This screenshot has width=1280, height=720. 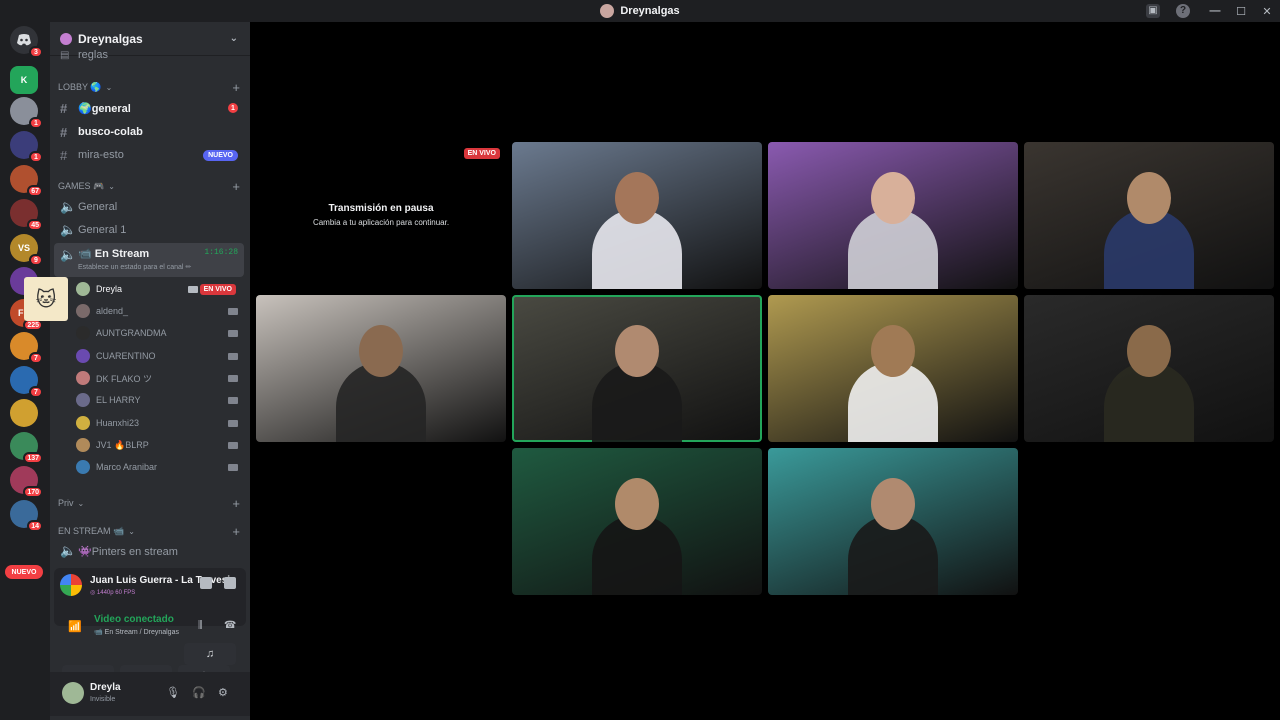 What do you see at coordinates (105, 687) in the screenshot?
I see `user-name: Dreyla` at bounding box center [105, 687].